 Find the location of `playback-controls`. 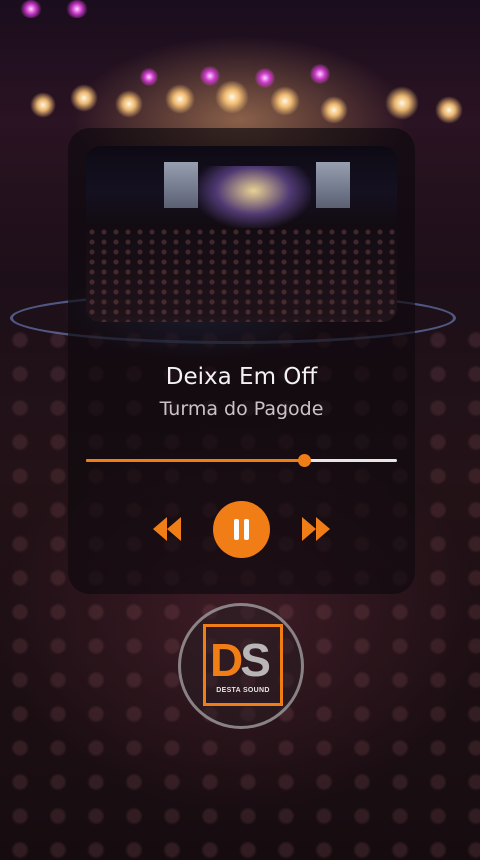

playback-controls is located at coordinates (241, 530).